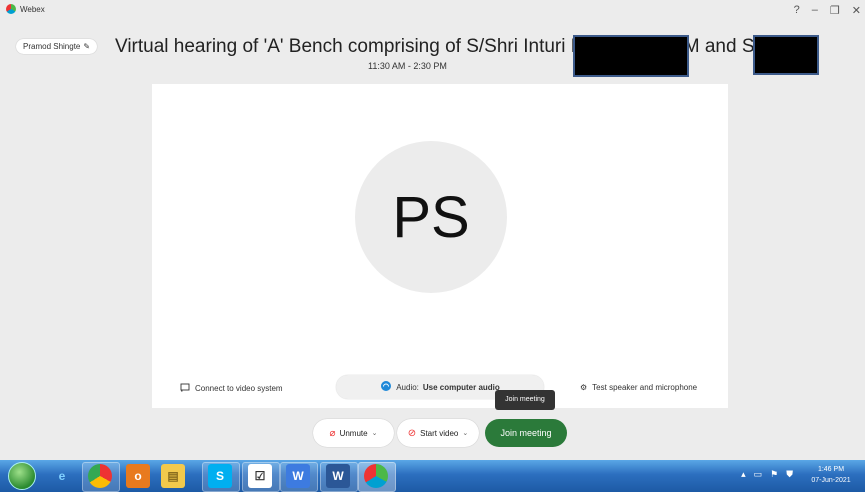 The width and height of the screenshot is (865, 492). What do you see at coordinates (815, 10) in the screenshot?
I see `minimize-icon: –` at bounding box center [815, 10].